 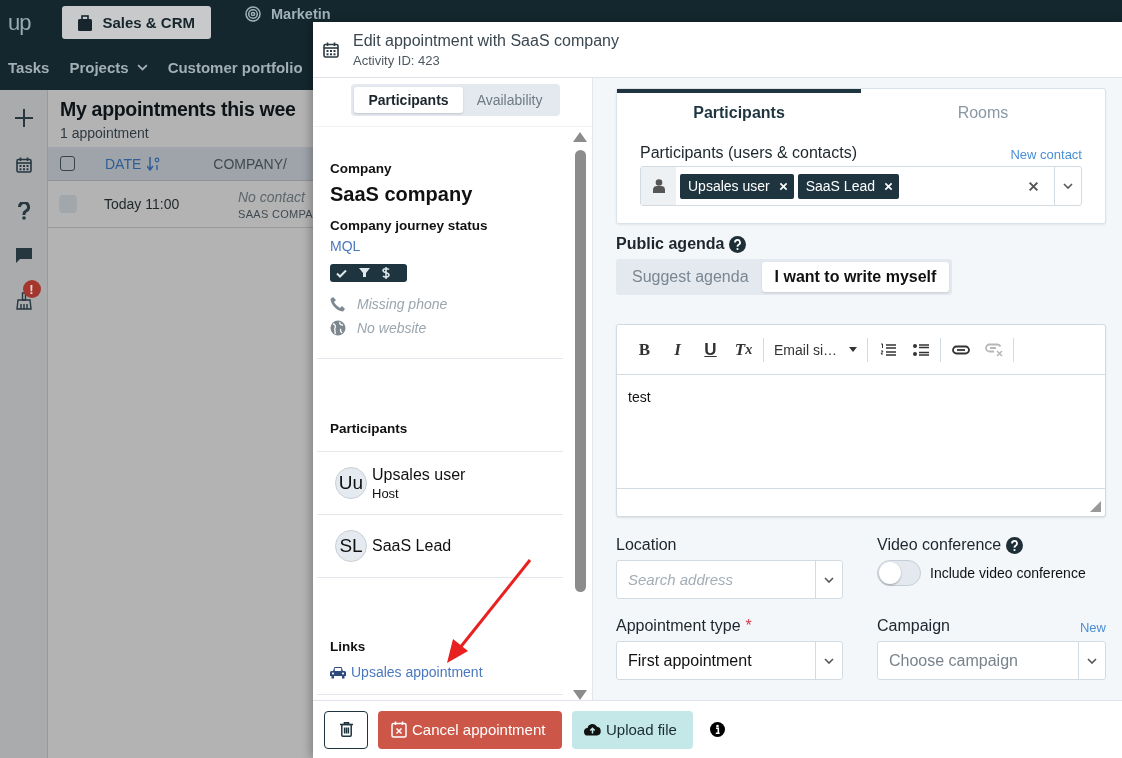 I want to click on phone-icon, so click(x=338, y=304).